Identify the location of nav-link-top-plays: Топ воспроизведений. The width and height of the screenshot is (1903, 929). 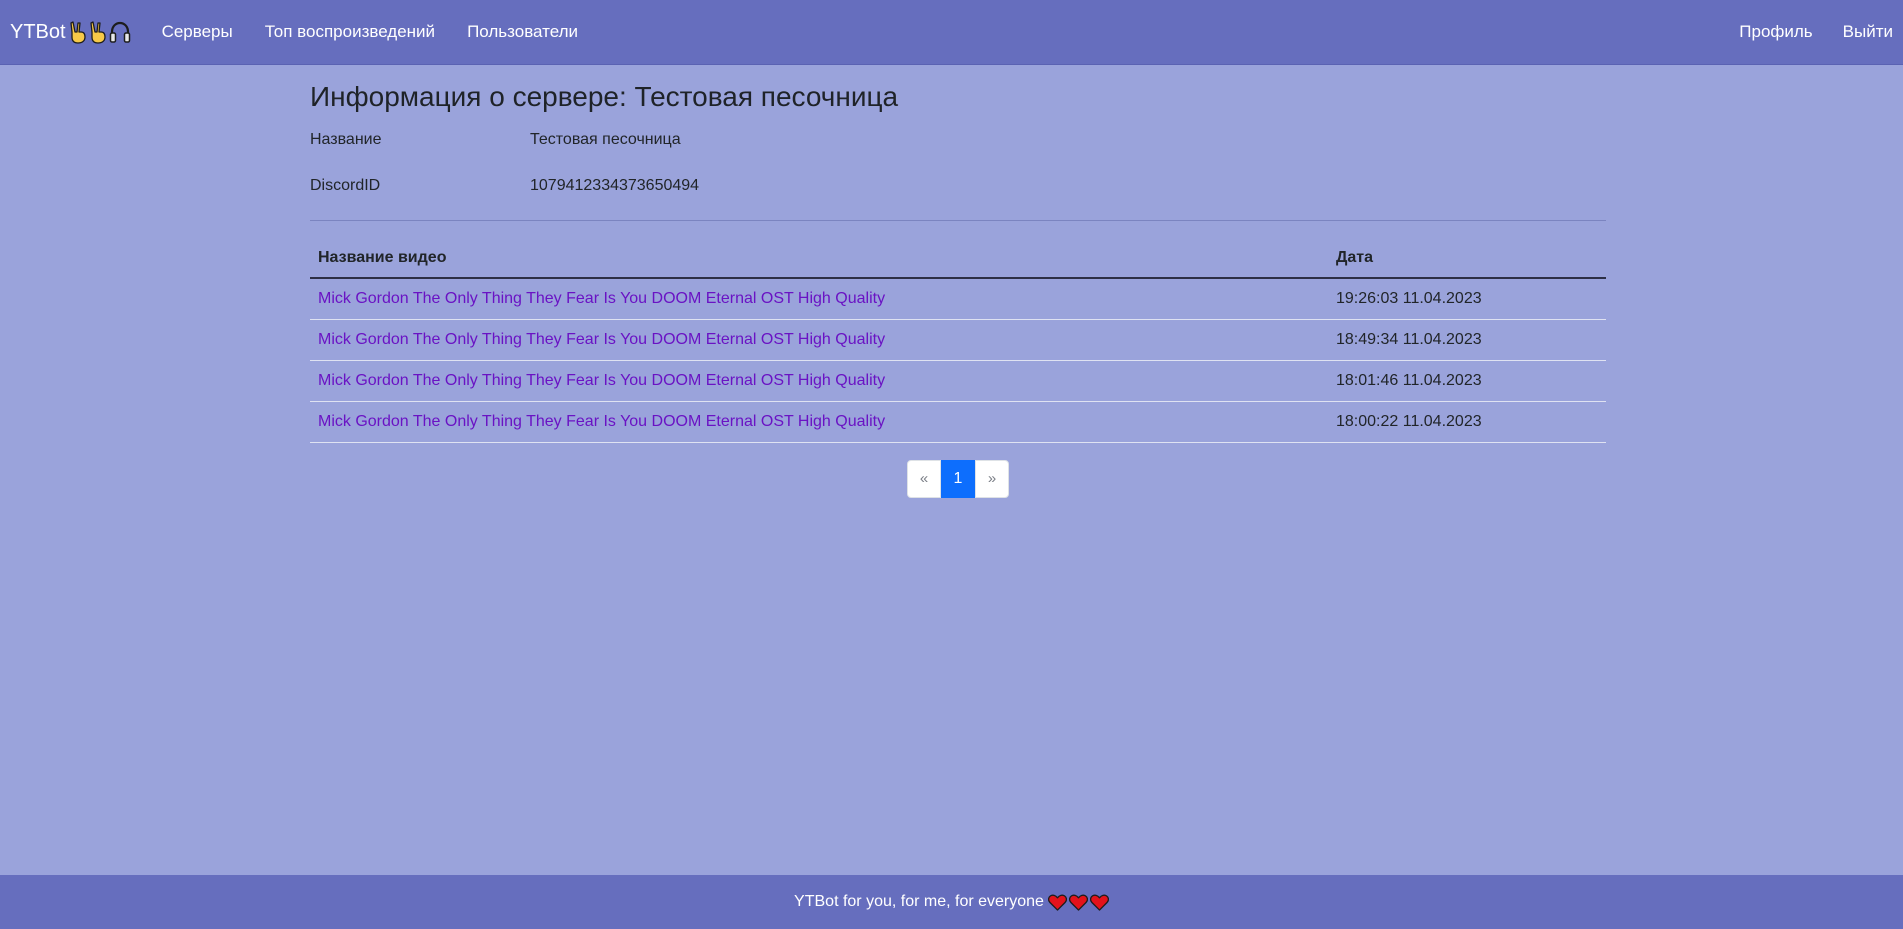
(350, 32).